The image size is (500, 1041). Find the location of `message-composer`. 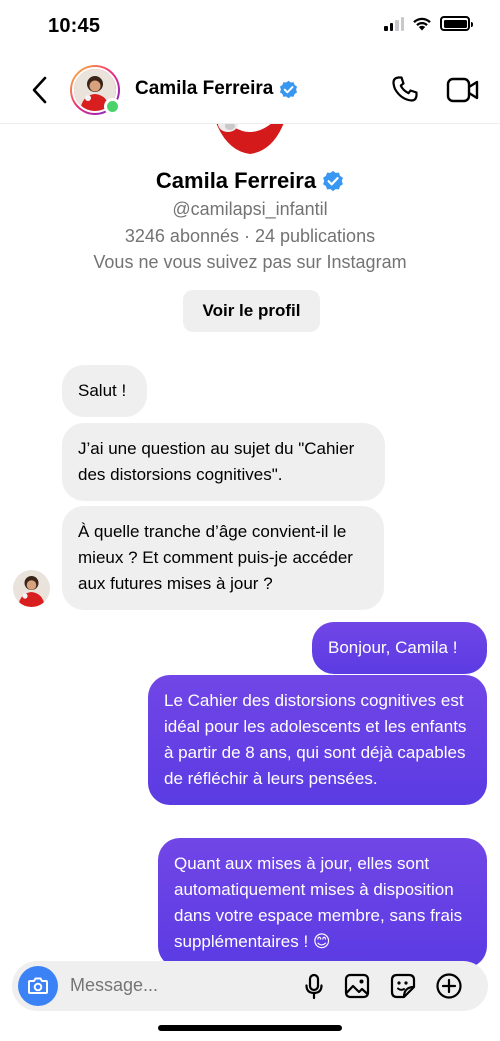

message-composer is located at coordinates (250, 986).